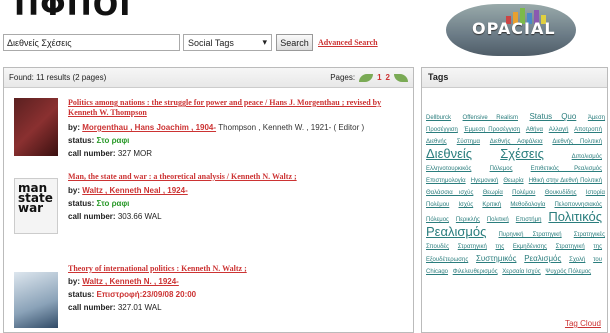  I want to click on tag-link: Αποτροπή, so click(588, 130).